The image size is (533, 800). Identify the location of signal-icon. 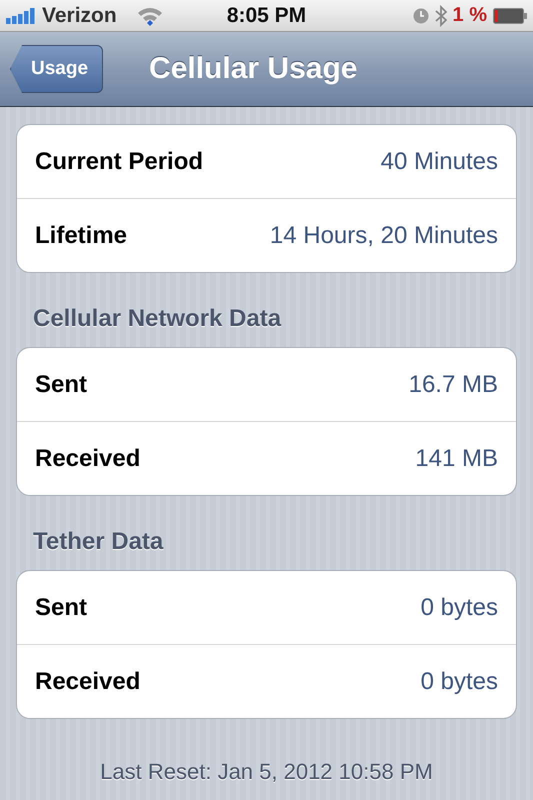
(21, 16).